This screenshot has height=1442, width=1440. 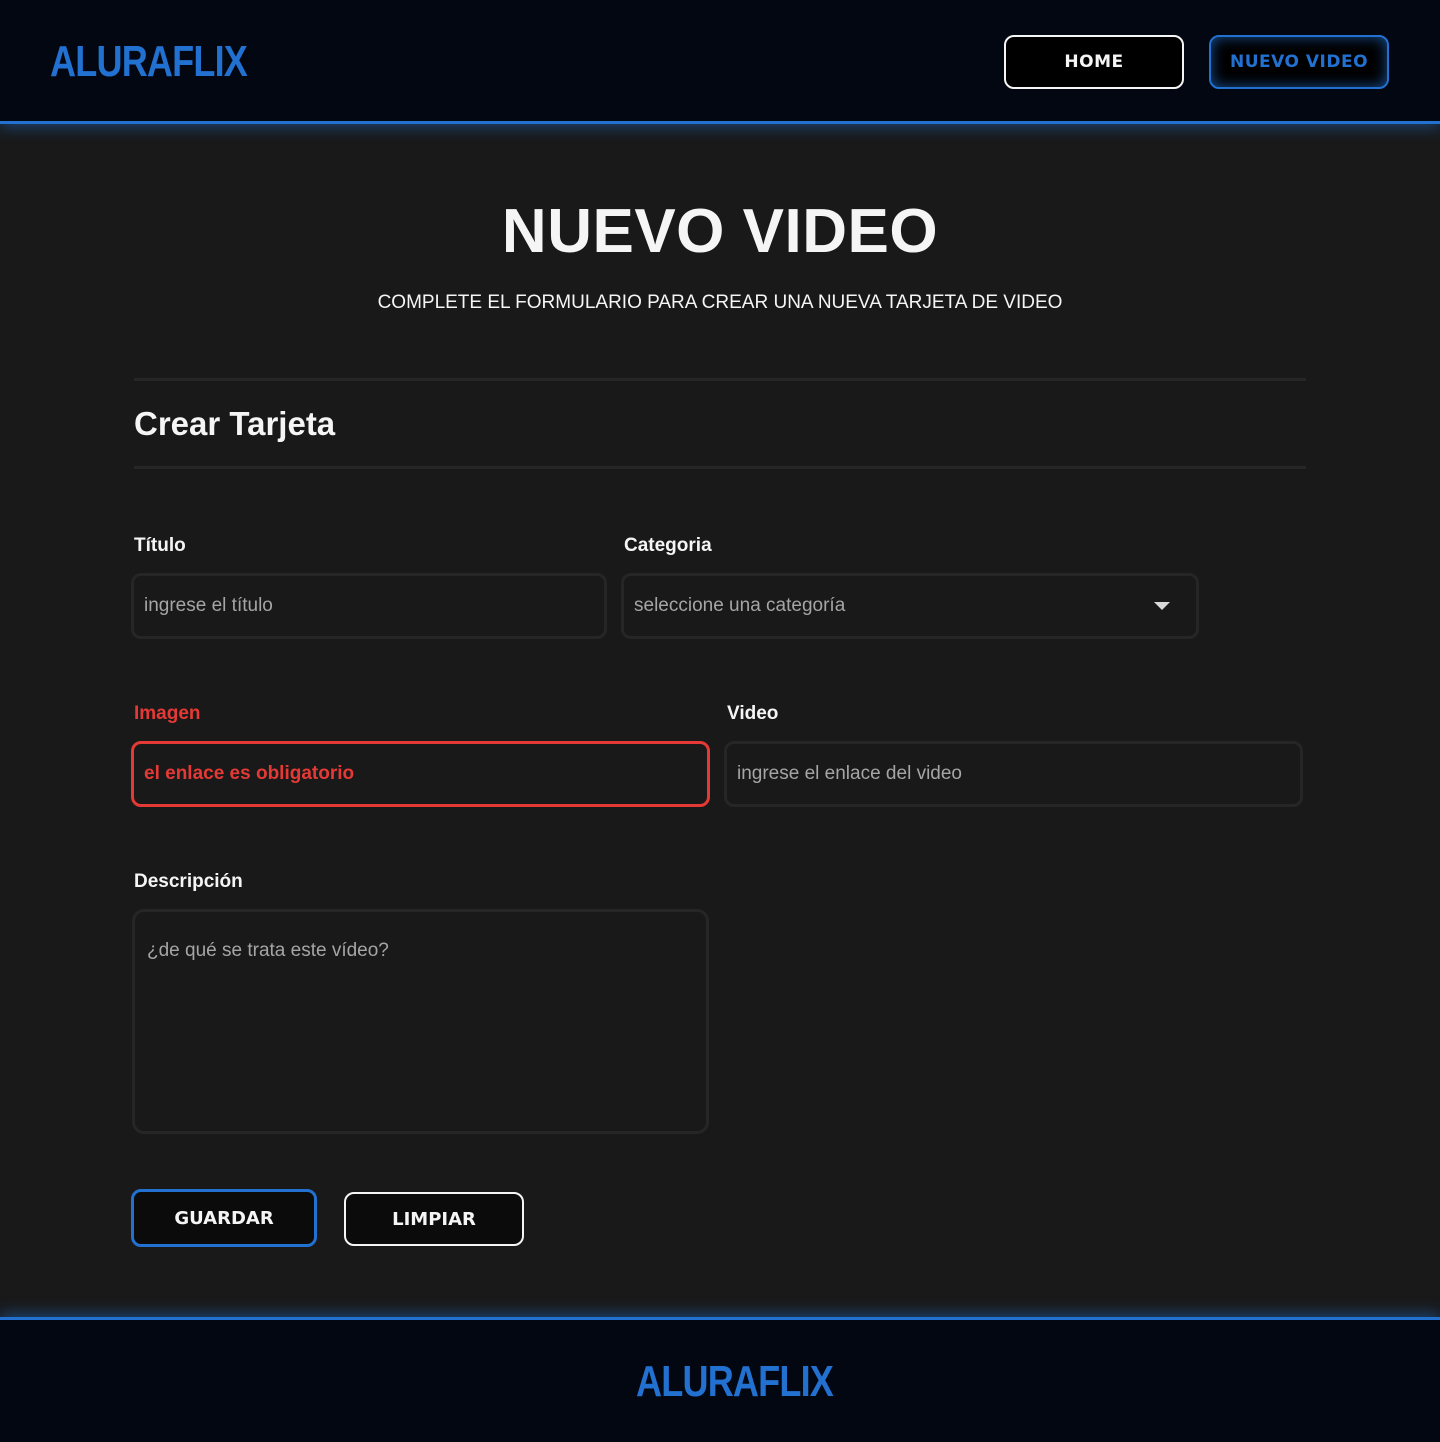 I want to click on categoria-select: seleccione una categoría, so click(x=910, y=606).